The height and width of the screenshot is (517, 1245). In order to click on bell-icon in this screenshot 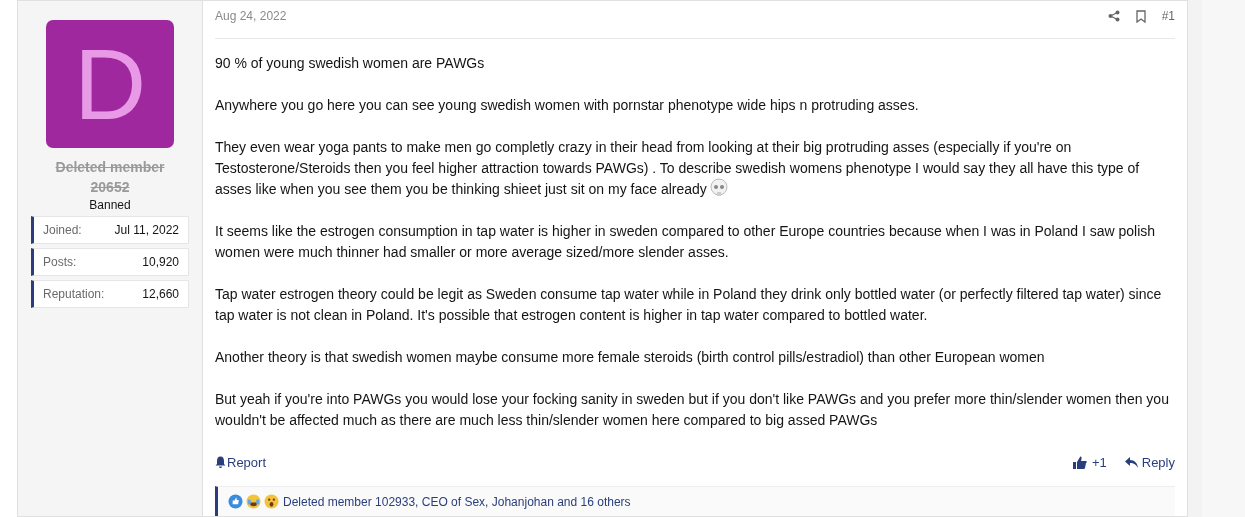, I will do `click(220, 462)`.